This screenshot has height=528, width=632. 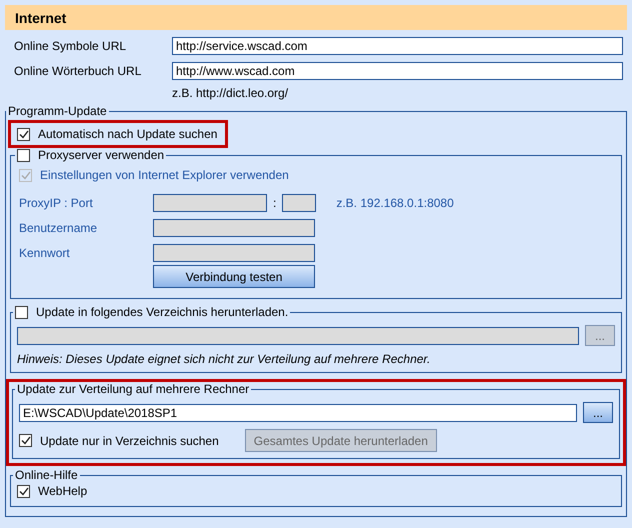 What do you see at coordinates (234, 276) in the screenshot?
I see `test-connection-button: Verbindung testen` at bounding box center [234, 276].